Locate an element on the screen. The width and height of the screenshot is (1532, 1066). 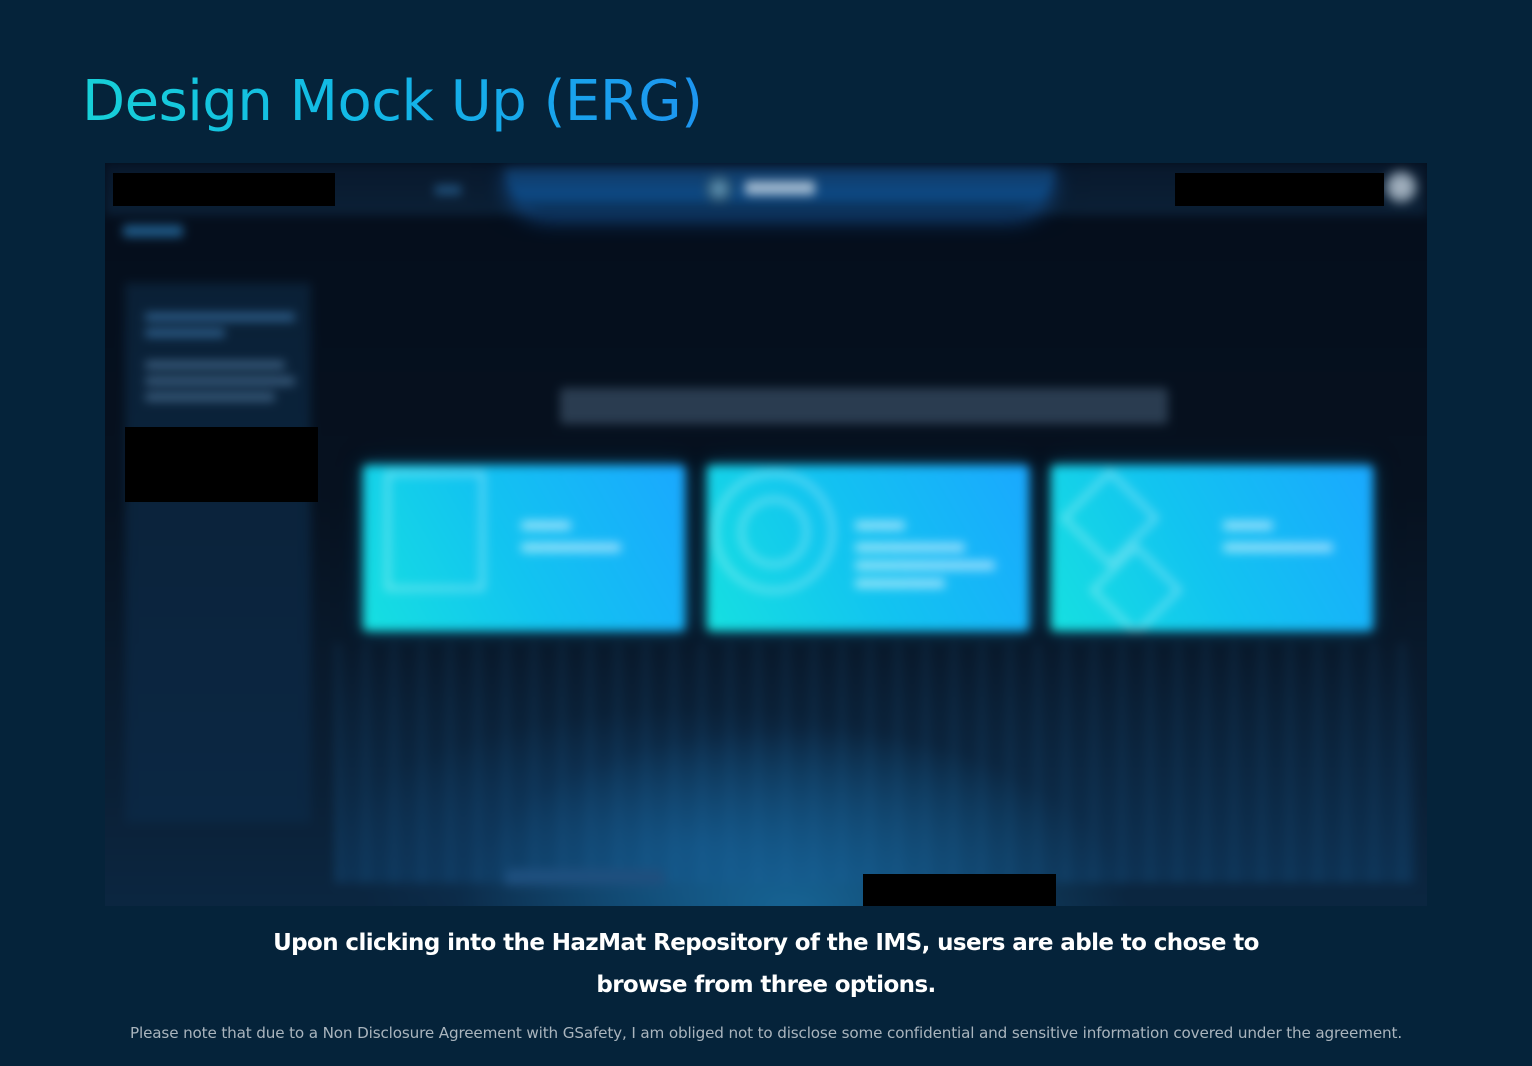
mockup-brand-text is located at coordinates (780, 188).